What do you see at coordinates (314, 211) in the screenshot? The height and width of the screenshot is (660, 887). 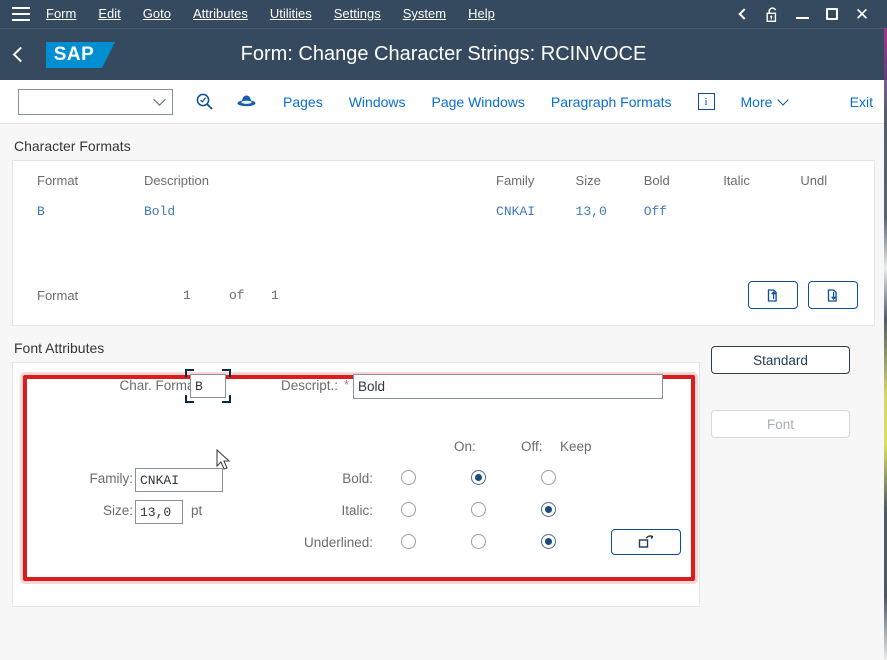 I see `cell-description: Bold` at bounding box center [314, 211].